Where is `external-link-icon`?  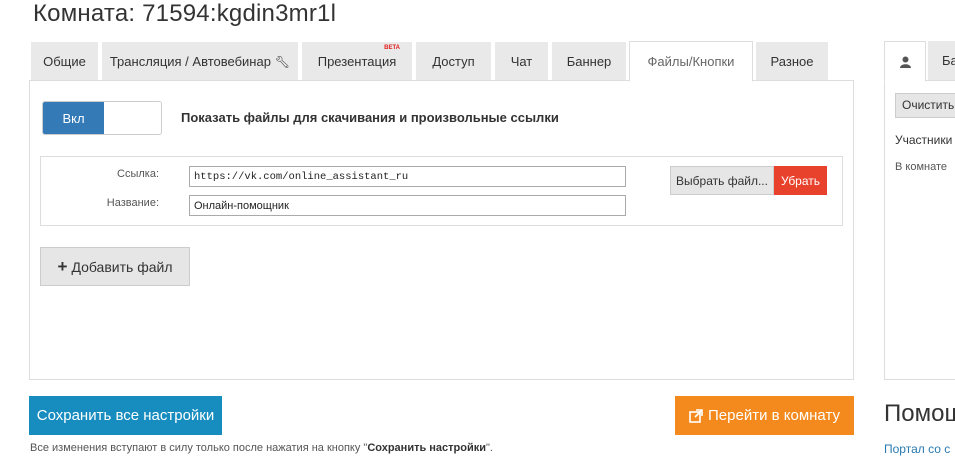
external-link-icon is located at coordinates (696, 415).